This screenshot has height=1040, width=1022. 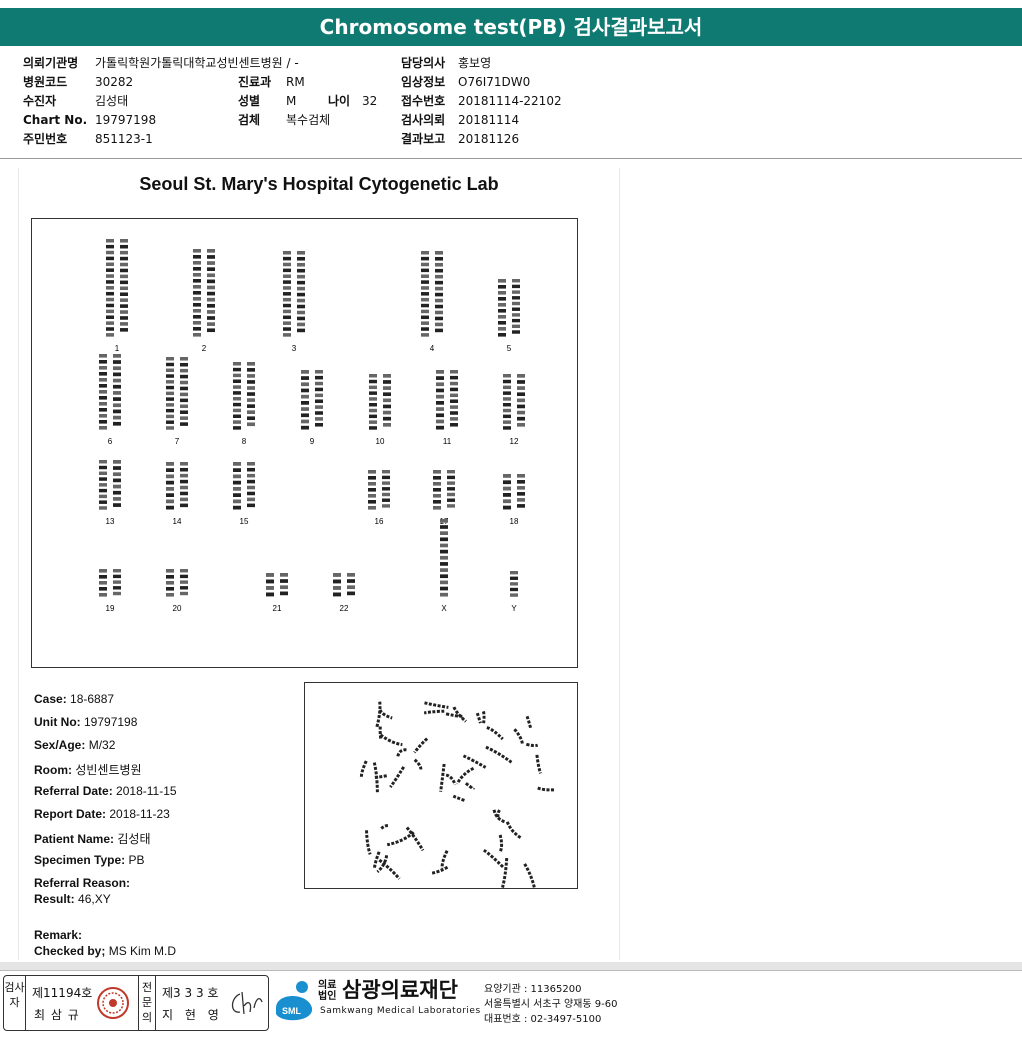 What do you see at coordinates (249, 120) in the screenshot?
I see `field-key: 검체` at bounding box center [249, 120].